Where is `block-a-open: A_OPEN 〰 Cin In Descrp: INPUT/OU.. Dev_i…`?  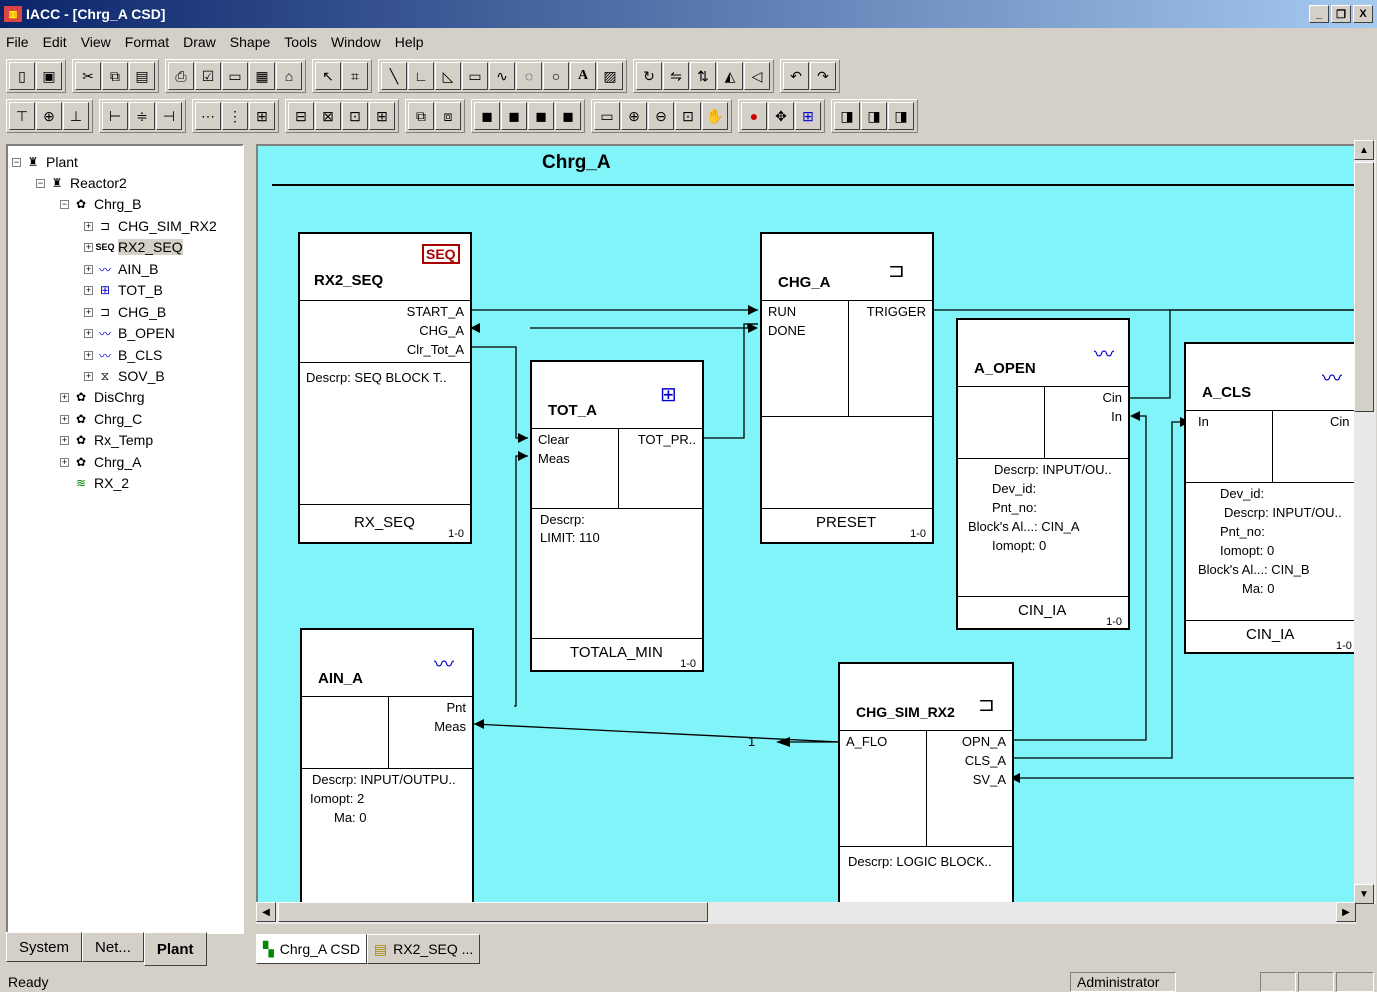
block-a-open: A_OPEN 〰 Cin In Descrp: INPUT/OU.. Dev_i… is located at coordinates (1043, 474).